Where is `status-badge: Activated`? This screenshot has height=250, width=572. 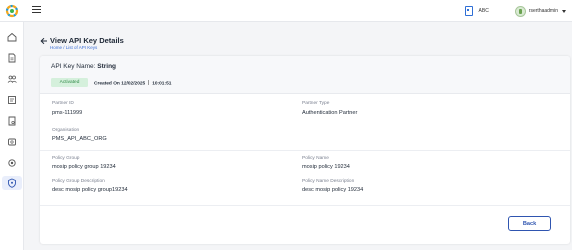 status-badge: Activated is located at coordinates (69, 82).